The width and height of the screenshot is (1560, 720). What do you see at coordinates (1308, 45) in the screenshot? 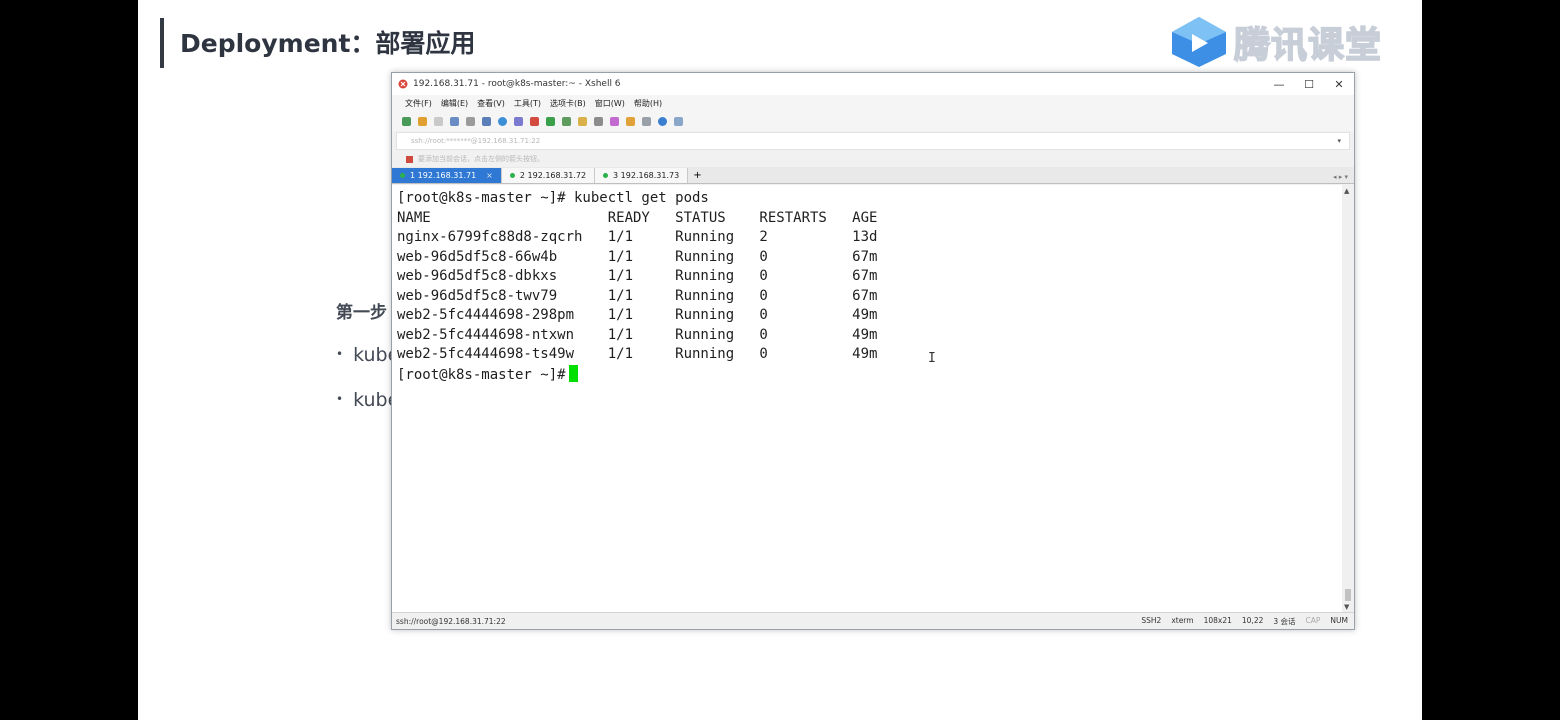
I see `logo-text: 腾讯课堂` at bounding box center [1308, 45].